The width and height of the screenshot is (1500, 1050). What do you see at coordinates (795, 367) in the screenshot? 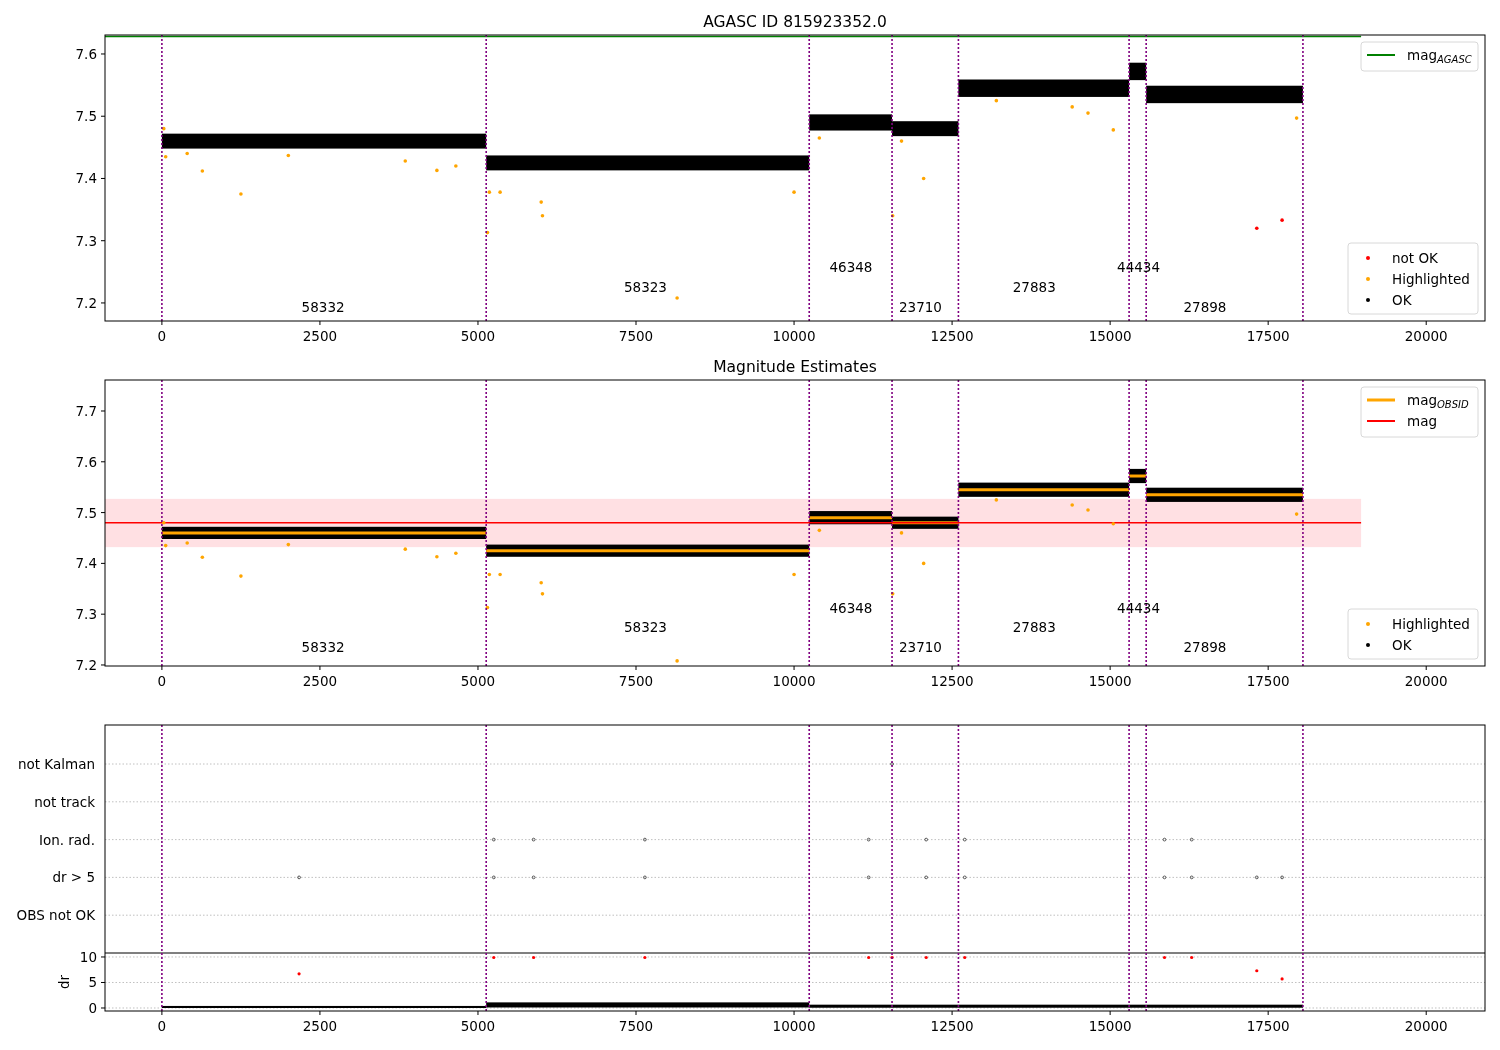
I see `chart-title: Magnitude Estimates` at bounding box center [795, 367].